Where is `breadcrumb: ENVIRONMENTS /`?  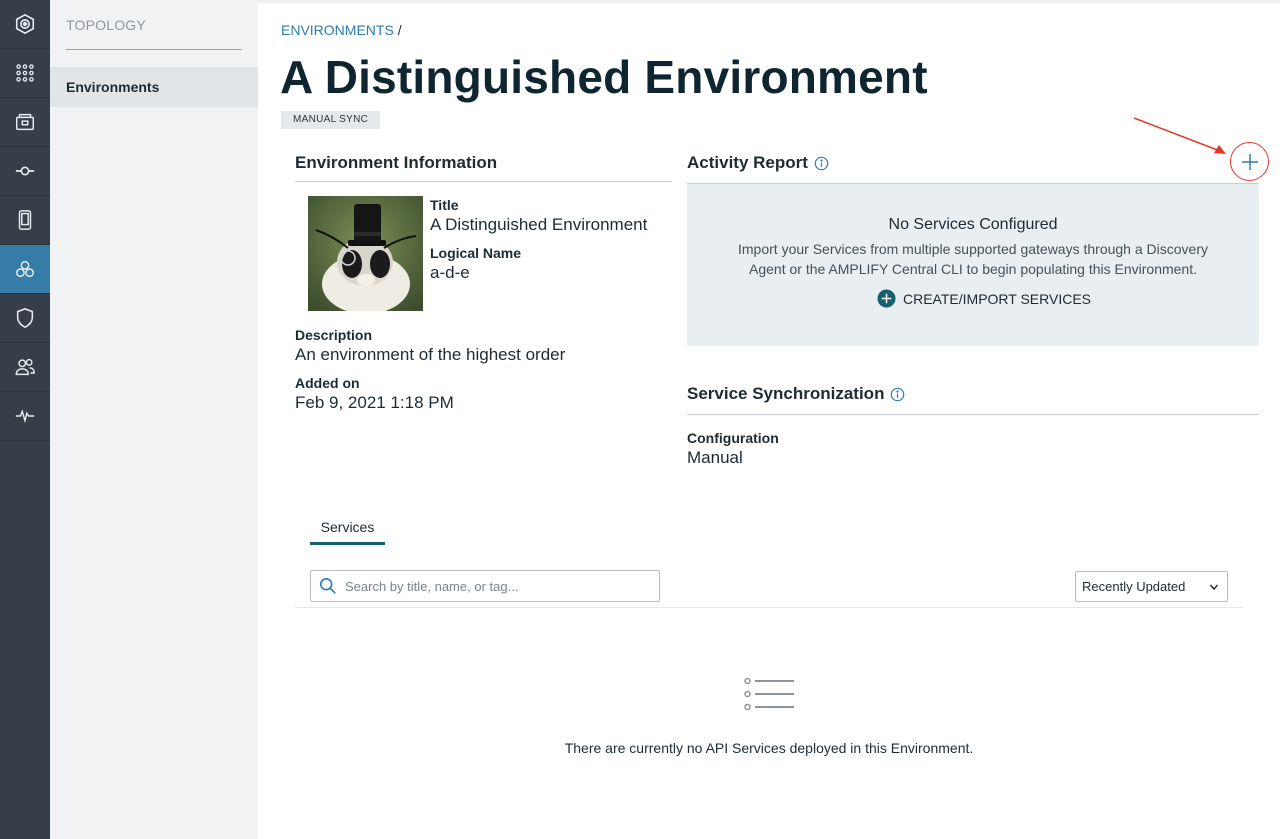 breadcrumb: ENVIRONMENTS / is located at coordinates (341, 30).